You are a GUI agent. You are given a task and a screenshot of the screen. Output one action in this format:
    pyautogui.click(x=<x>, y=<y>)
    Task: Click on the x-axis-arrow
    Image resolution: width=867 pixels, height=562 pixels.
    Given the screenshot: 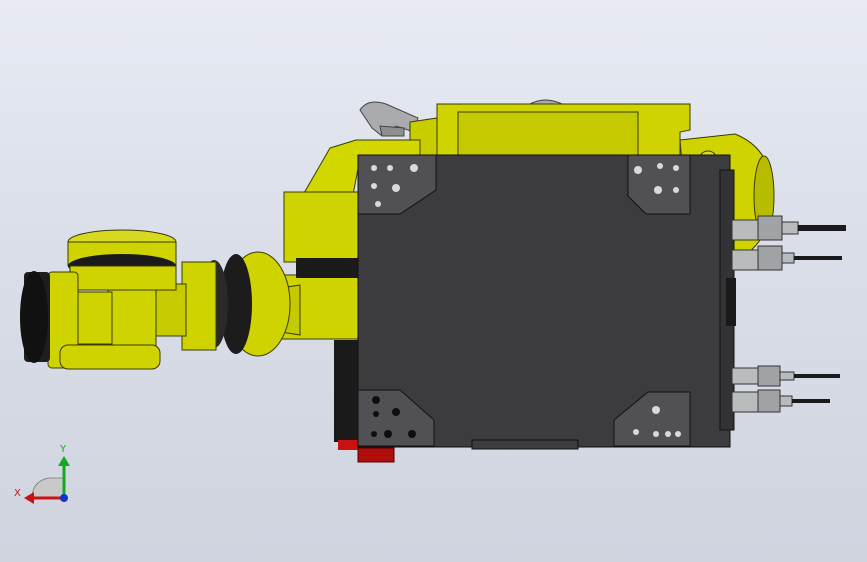 What is the action you would take?
    pyautogui.click(x=29, y=498)
    